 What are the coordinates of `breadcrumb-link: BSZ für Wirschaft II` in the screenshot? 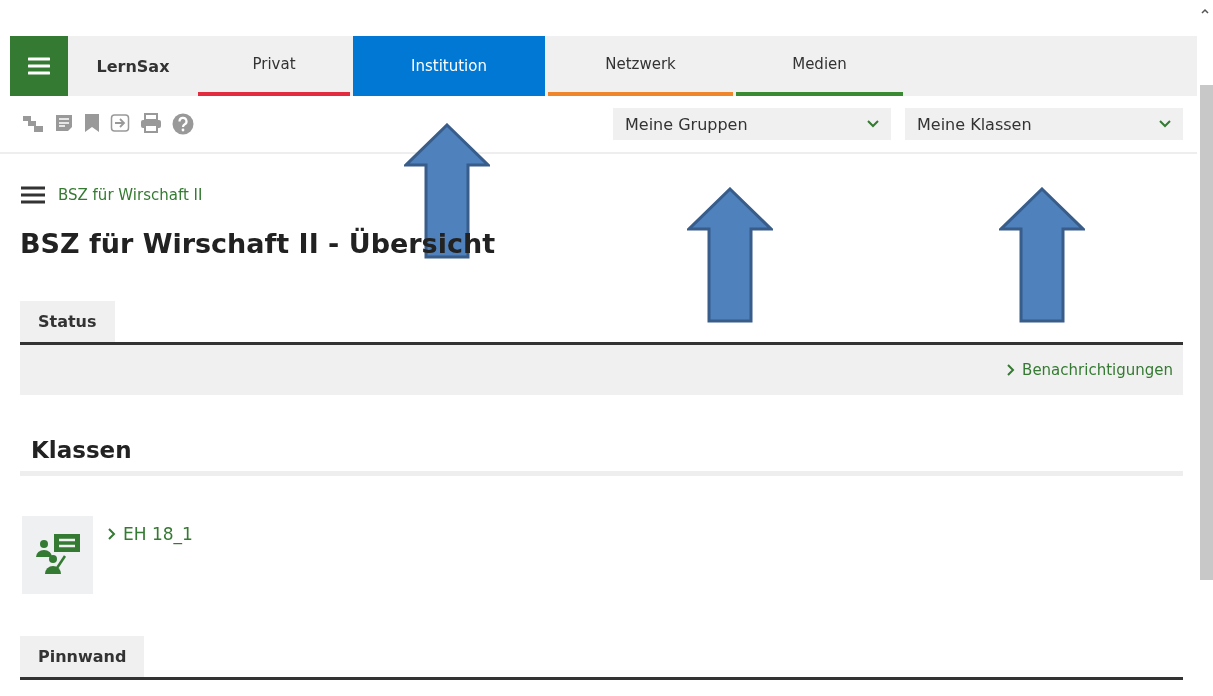 It's located at (130, 195).